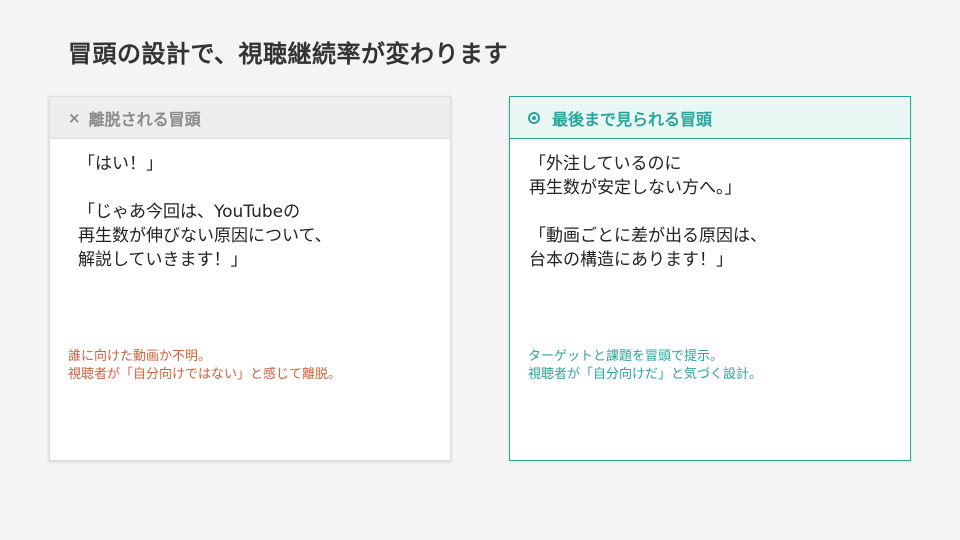 The height and width of the screenshot is (540, 960). Describe the element at coordinates (635, 176) in the screenshot. I see `good-quote-1: 「外注しているのに 再生数が安定しない方へ。」` at that location.